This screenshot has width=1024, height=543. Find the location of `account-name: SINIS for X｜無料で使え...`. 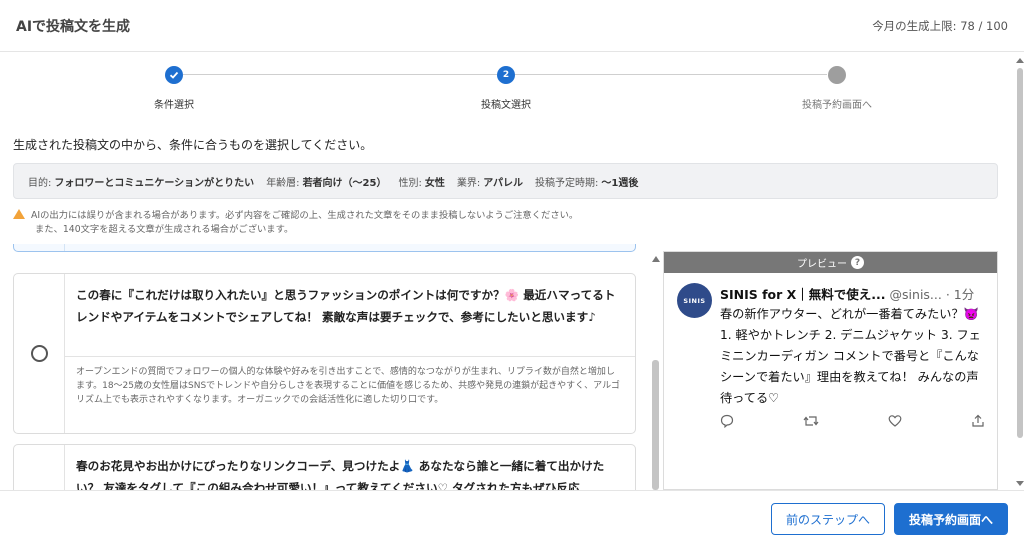

account-name: SINIS for X｜無料で使え... is located at coordinates (803, 294).